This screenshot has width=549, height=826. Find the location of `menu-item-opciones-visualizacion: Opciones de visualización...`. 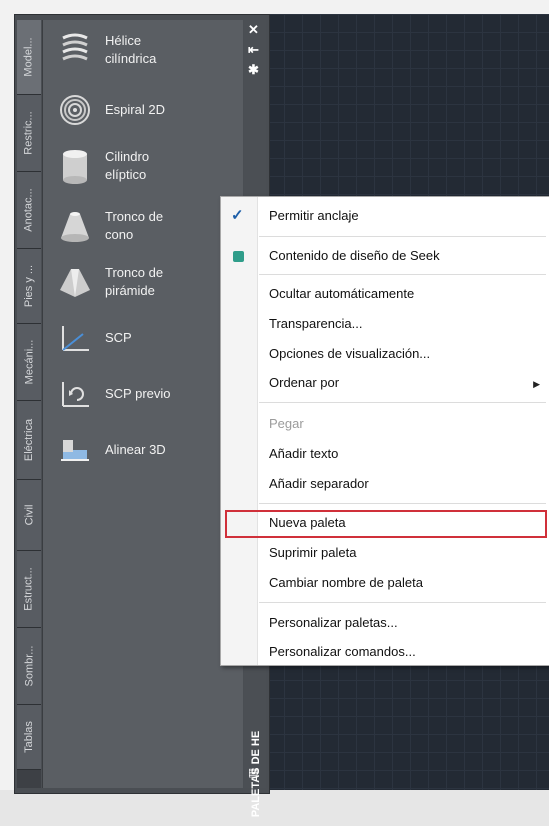

menu-item-opciones-visualizacion: Opciones de visualización... is located at coordinates (349, 353).